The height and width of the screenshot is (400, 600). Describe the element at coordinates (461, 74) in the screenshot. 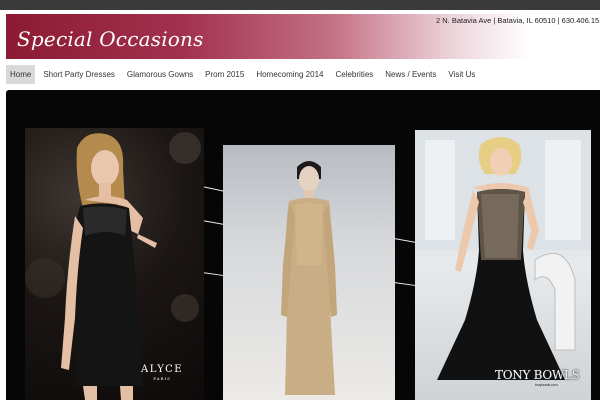

I see `nav-item-visit-us: Visit Us` at that location.